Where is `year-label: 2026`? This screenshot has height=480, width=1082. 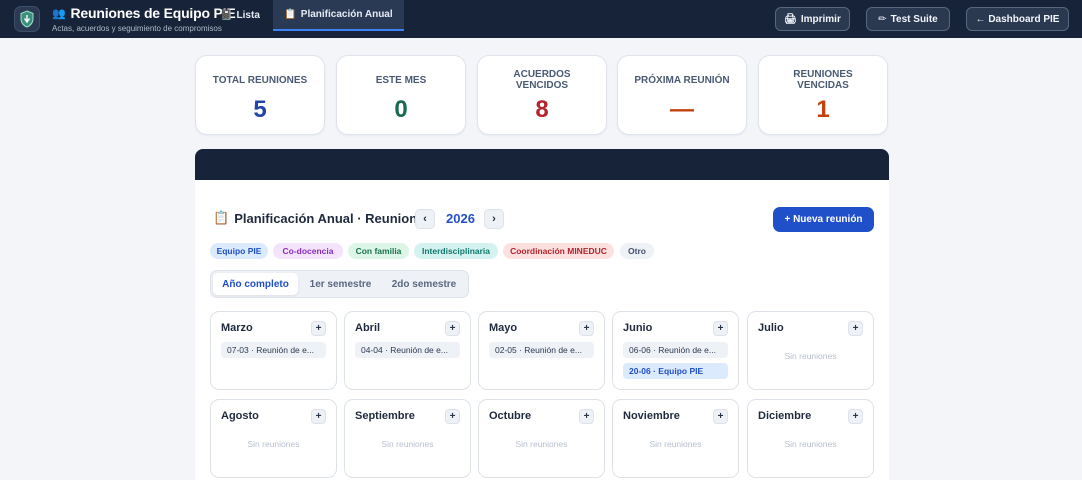
year-label: 2026 is located at coordinates (460, 218).